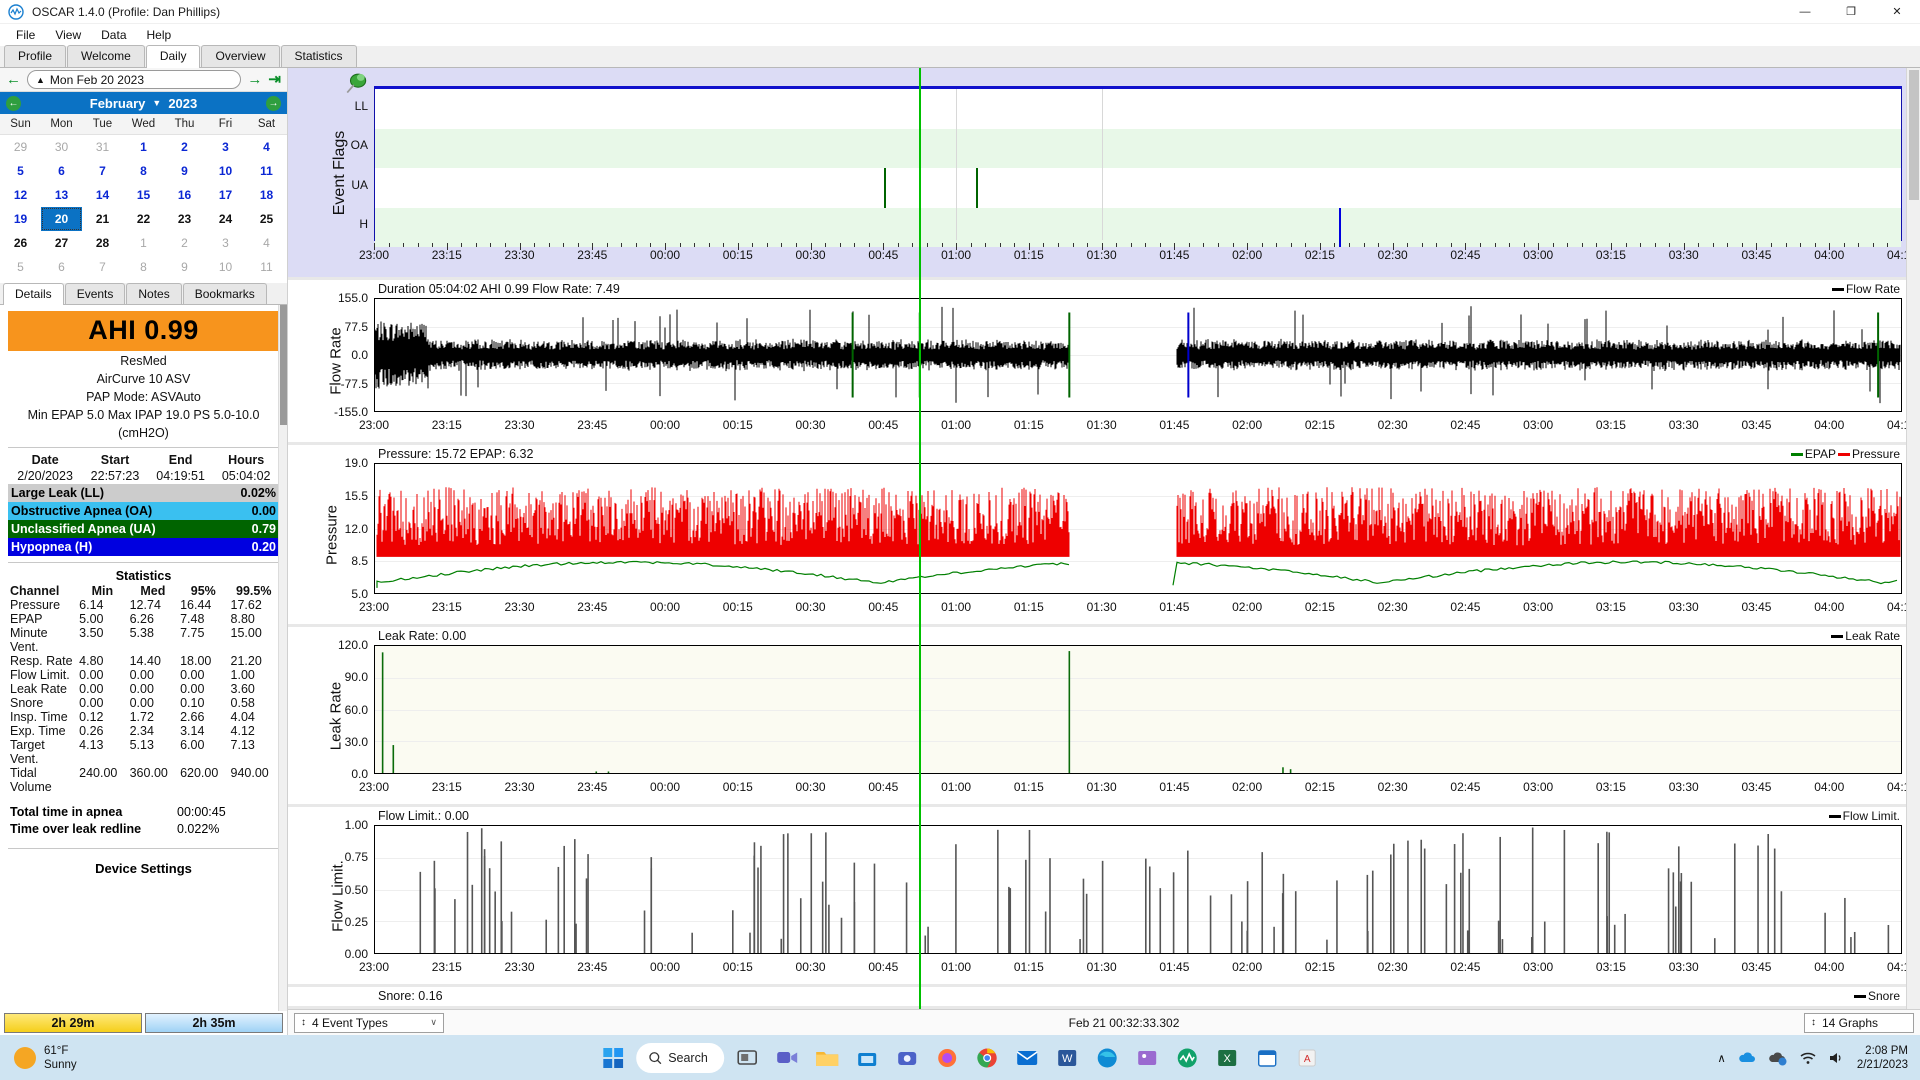 The width and height of the screenshot is (1920, 1080). Describe the element at coordinates (33, 294) in the screenshot. I see `detail-tab-details: Details` at that location.